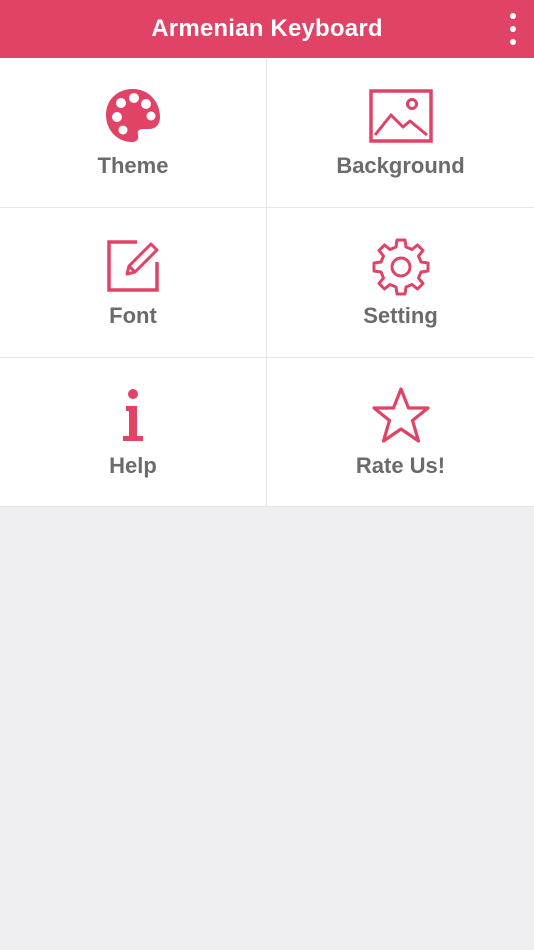 This screenshot has height=950, width=534. I want to click on background-tile: Background, so click(400, 133).